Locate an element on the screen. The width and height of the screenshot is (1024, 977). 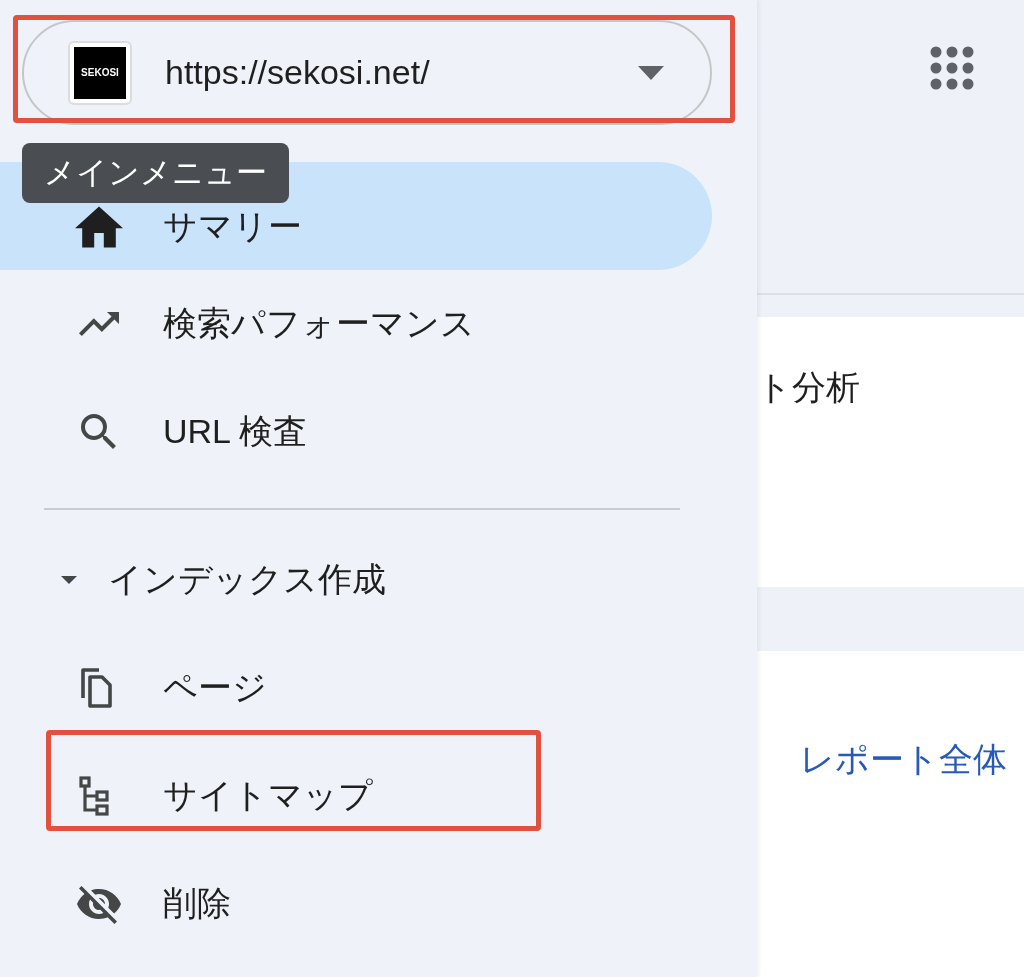
dropdown-caret-icon is located at coordinates (651, 72).